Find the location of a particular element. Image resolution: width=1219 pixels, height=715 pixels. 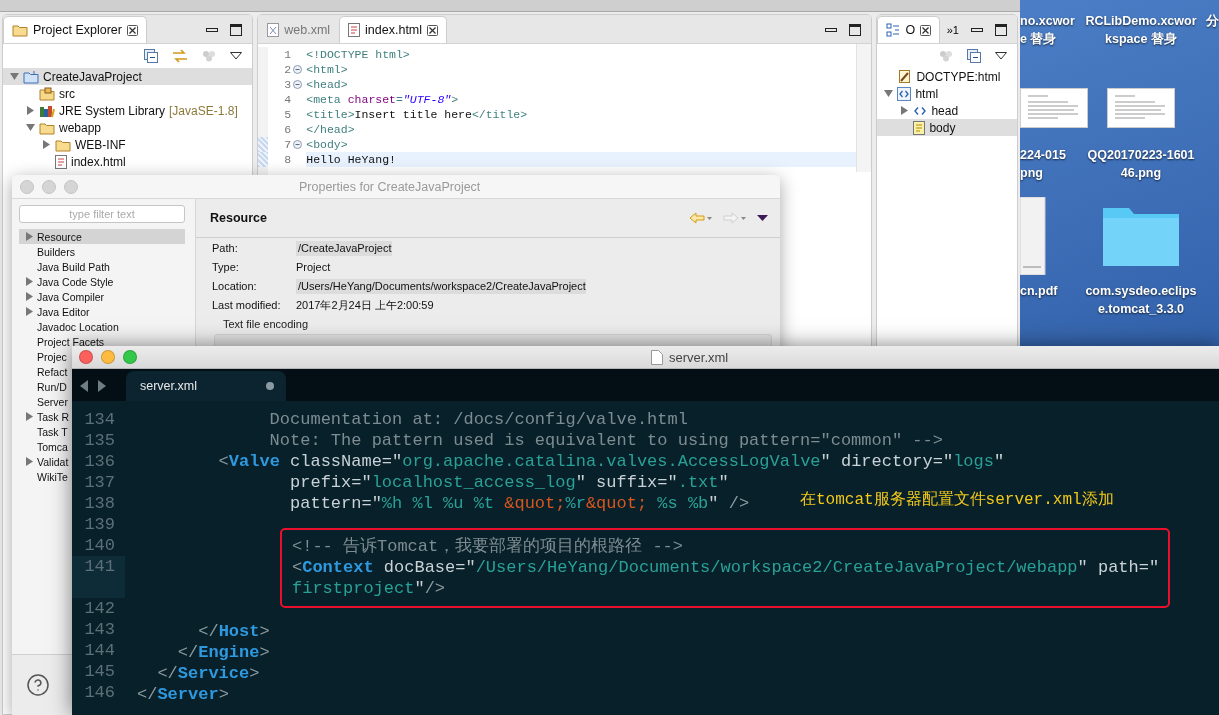

file-name-label: png is located at coordinates (1031, 173).